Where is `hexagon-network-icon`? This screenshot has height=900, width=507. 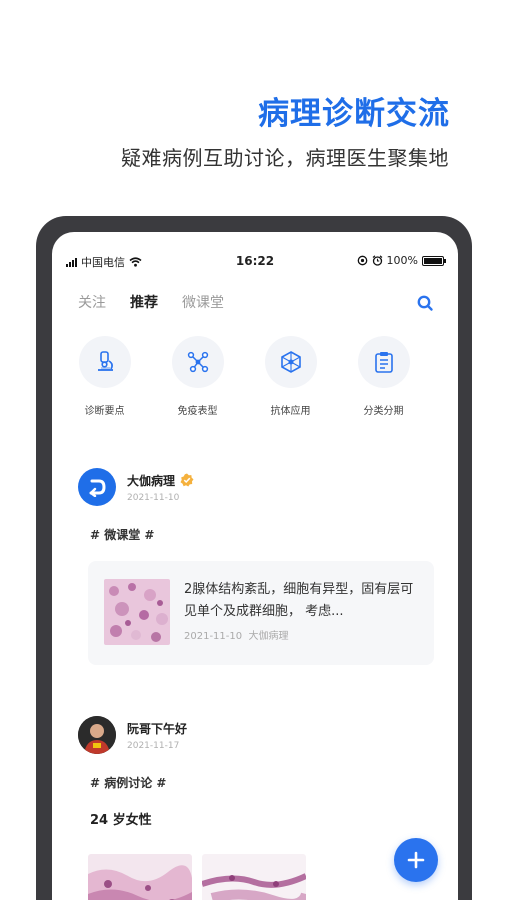 hexagon-network-icon is located at coordinates (290, 362).